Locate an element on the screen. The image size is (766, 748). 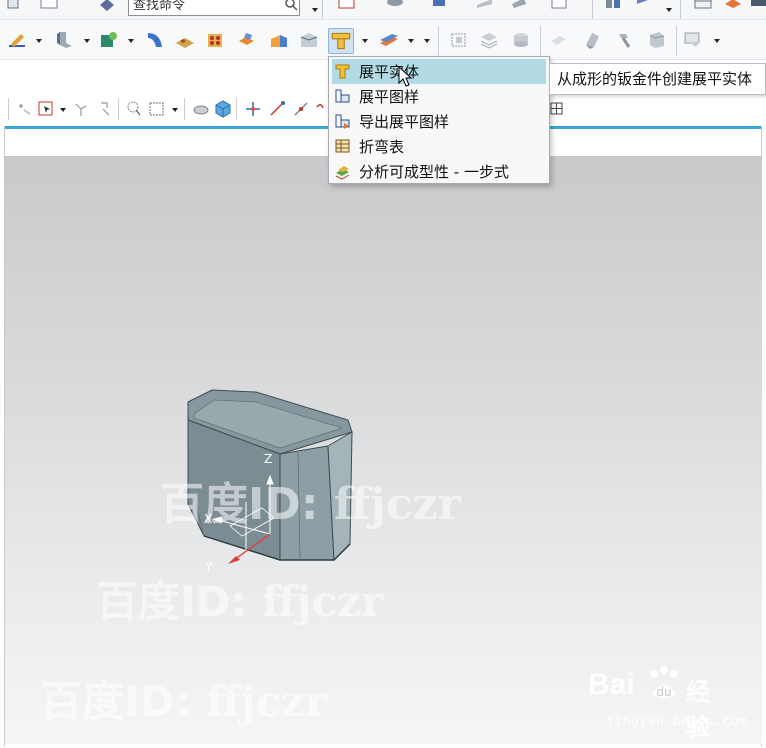
top-toolbar: 查找命令 is located at coordinates (383, 10).